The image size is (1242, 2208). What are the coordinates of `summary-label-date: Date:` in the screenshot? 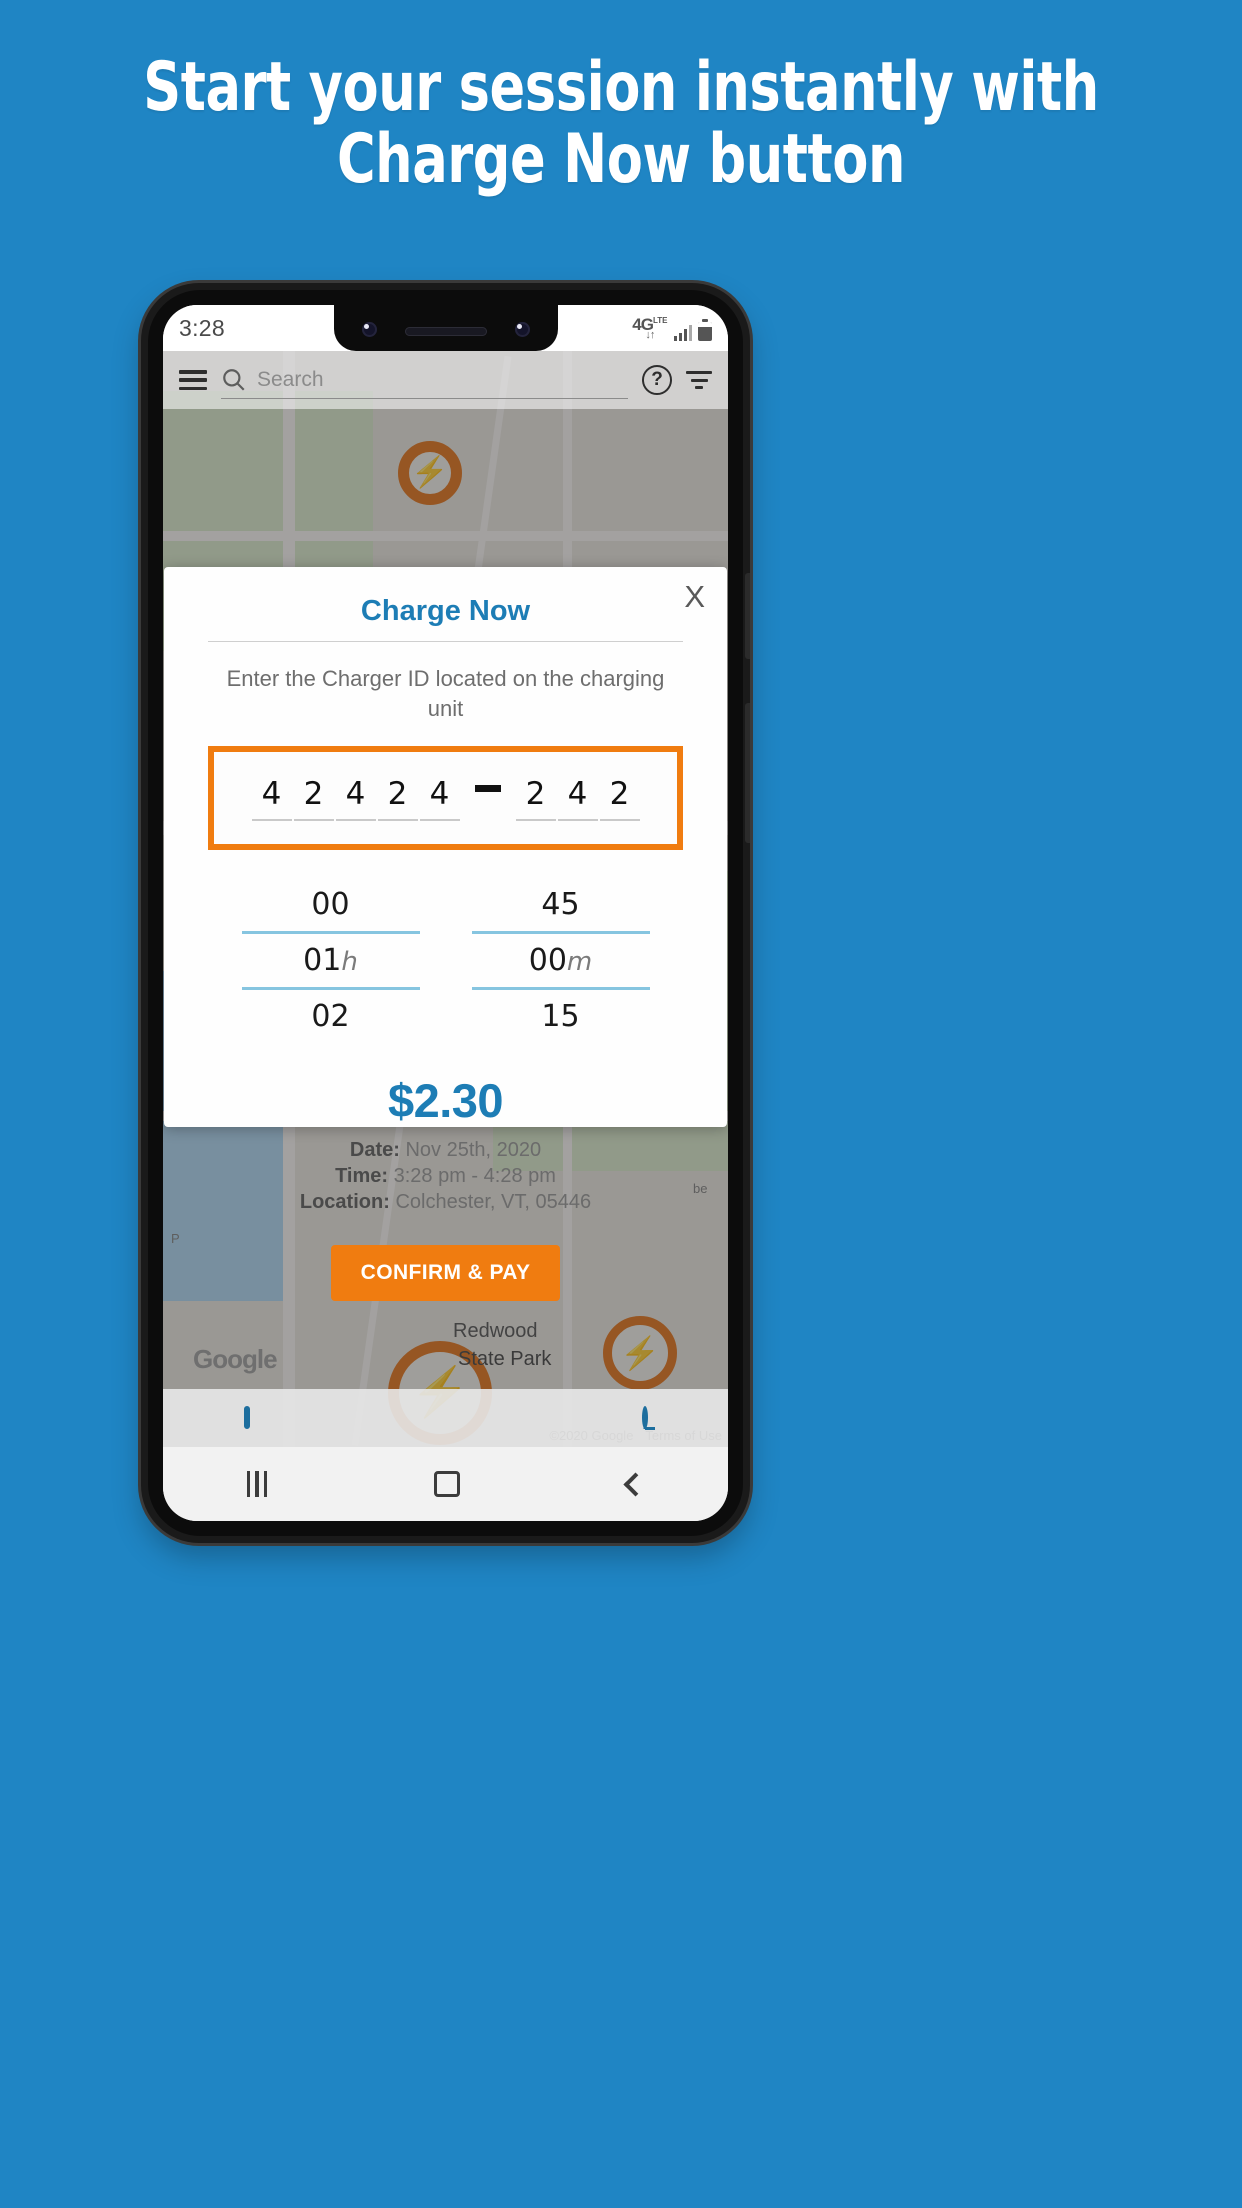 It's located at (374, 1150).